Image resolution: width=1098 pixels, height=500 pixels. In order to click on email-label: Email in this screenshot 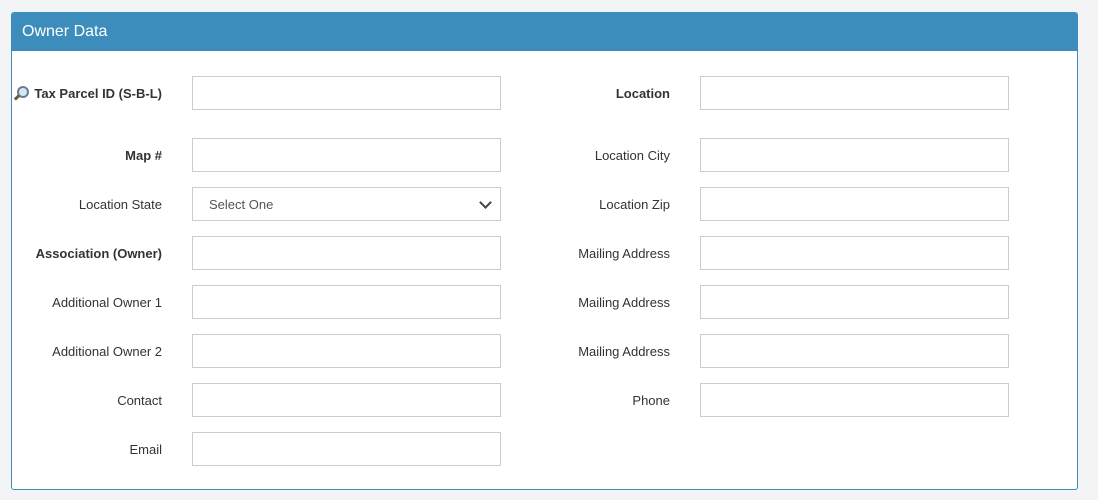, I will do `click(145, 449)`.